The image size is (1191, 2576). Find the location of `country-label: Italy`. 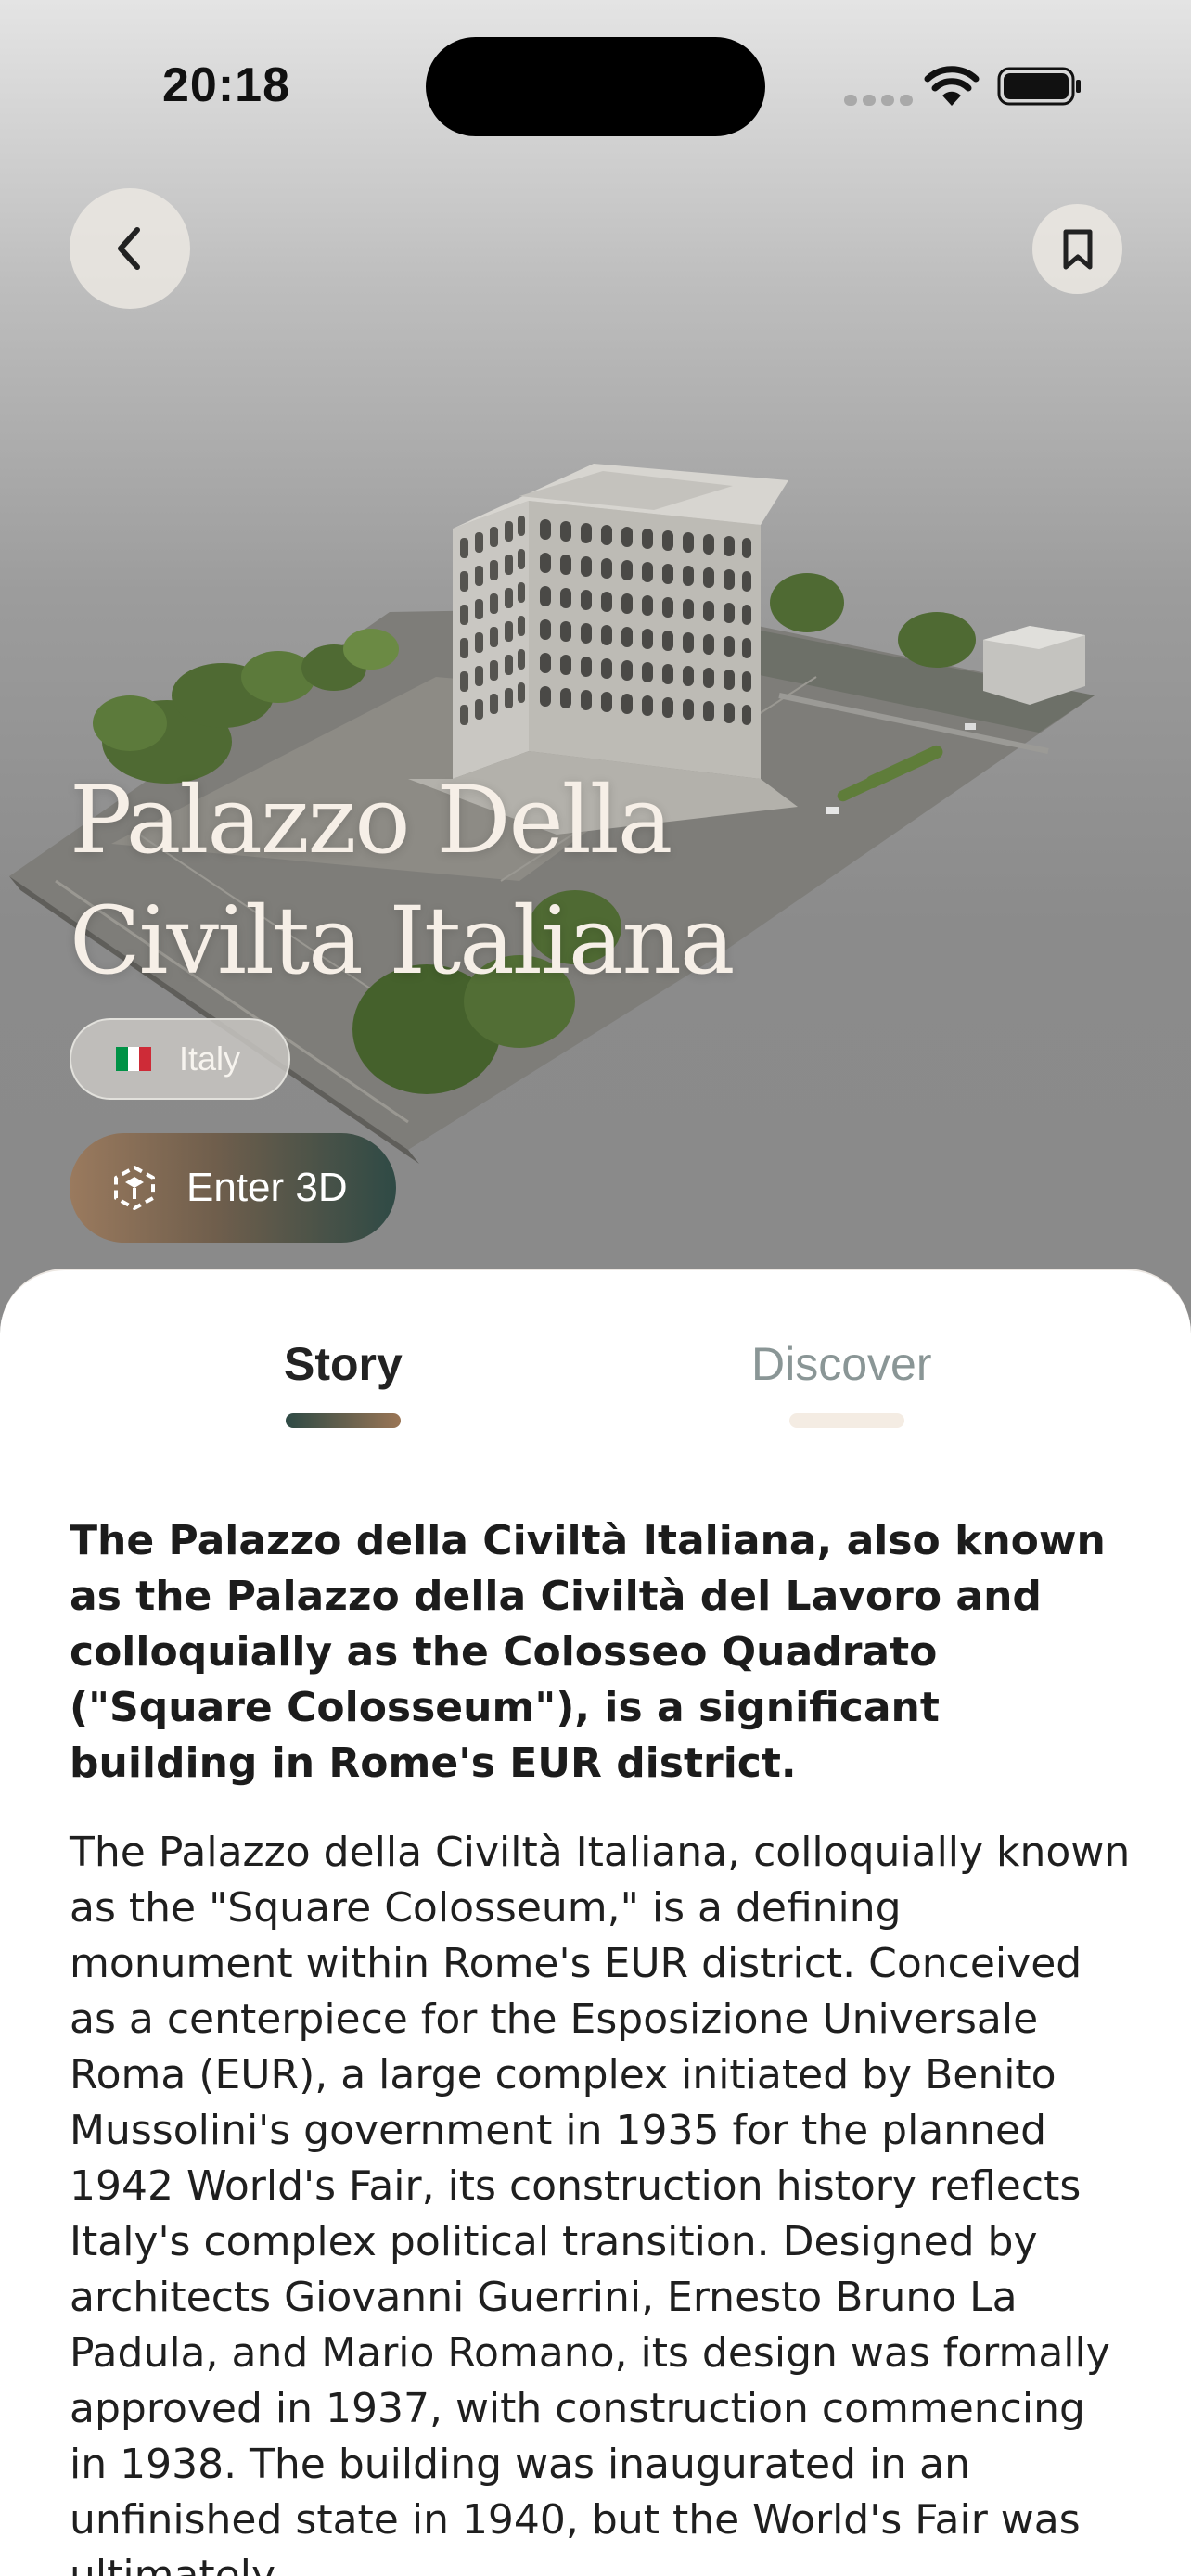

country-label: Italy is located at coordinates (210, 1058).